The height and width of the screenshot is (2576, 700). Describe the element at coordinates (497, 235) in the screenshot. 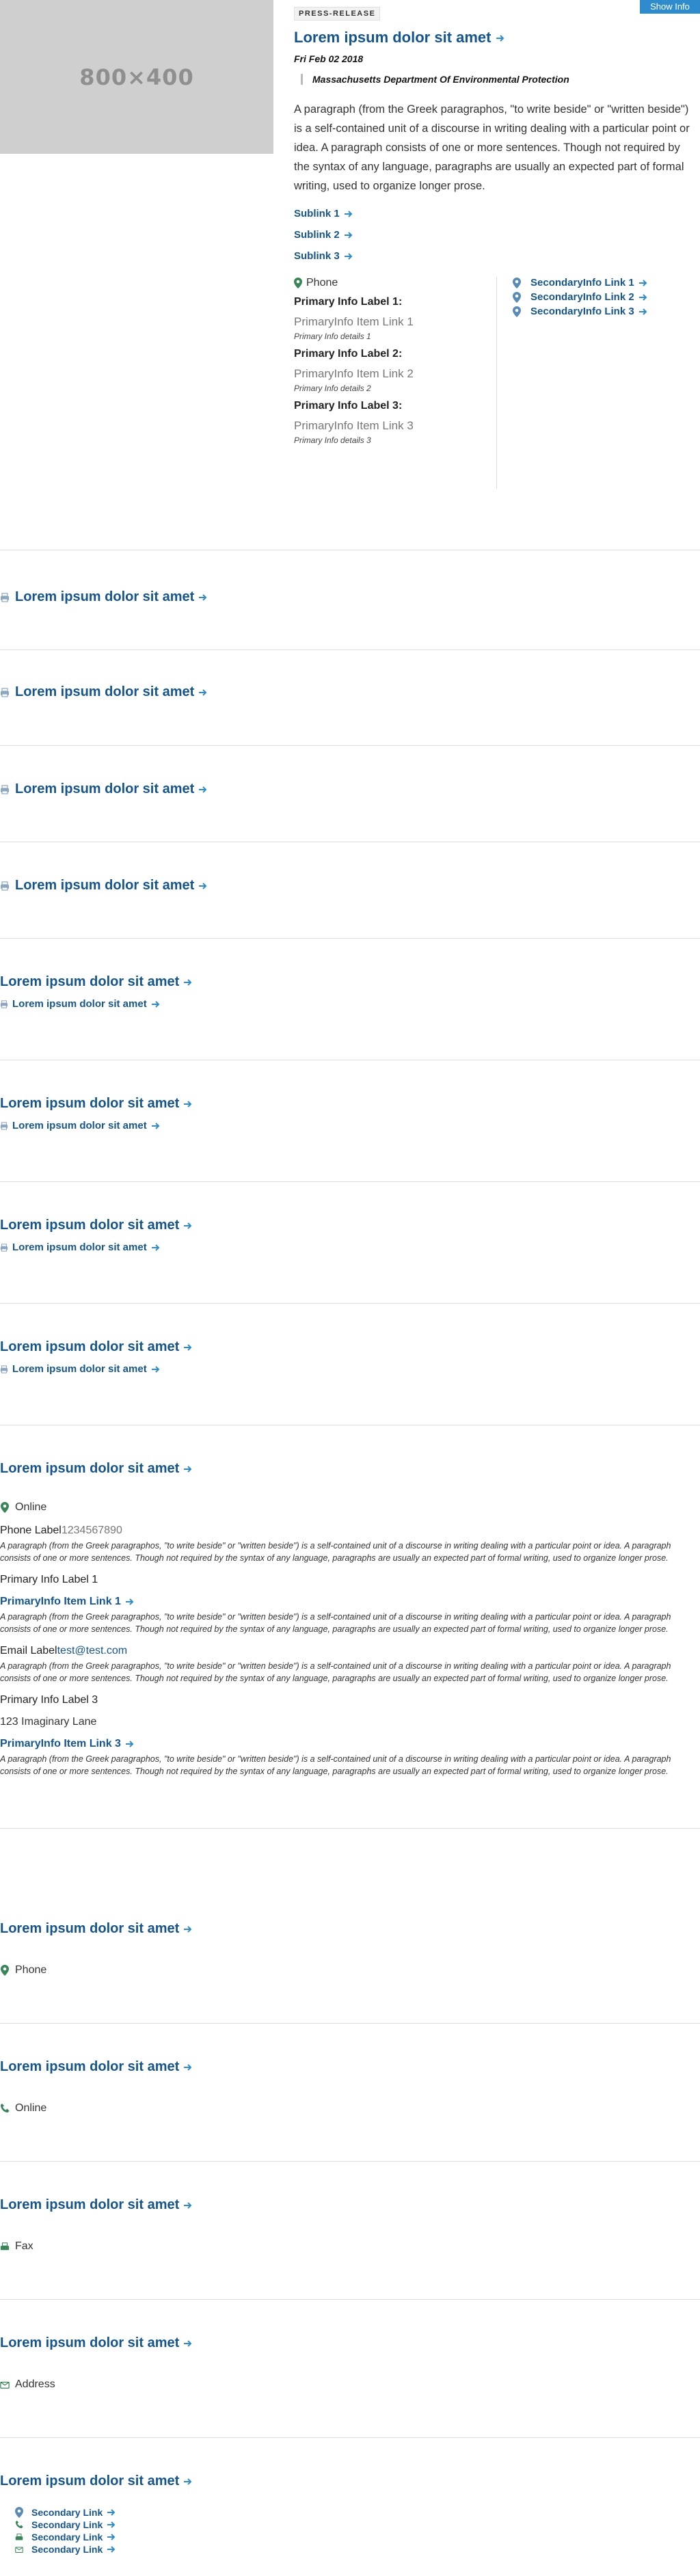

I see `sublink-2: Sublink 2` at that location.